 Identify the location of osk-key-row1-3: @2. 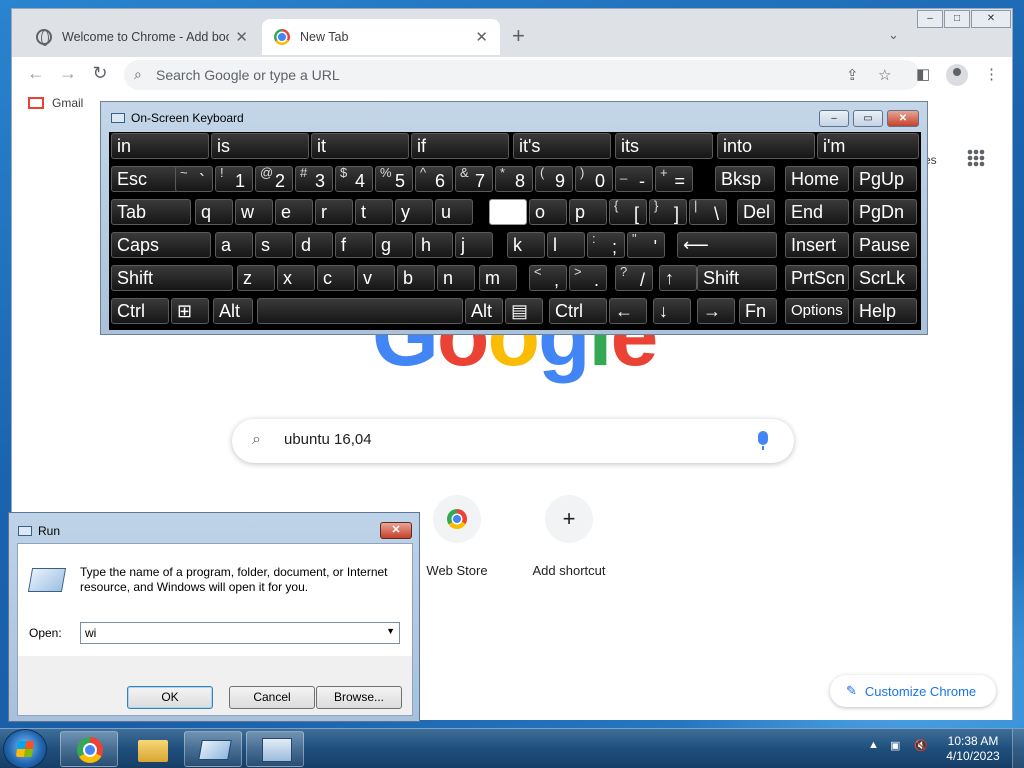
(274, 179).